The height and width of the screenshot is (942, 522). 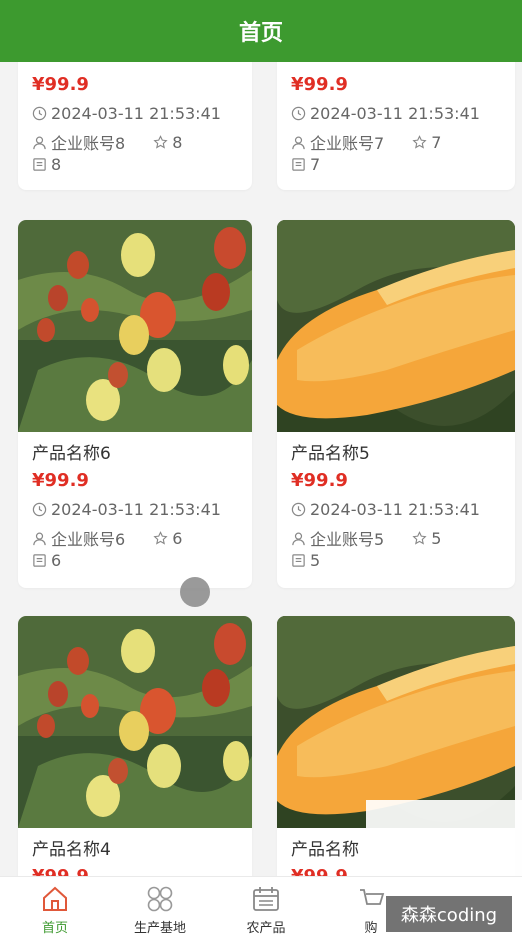 What do you see at coordinates (347, 539) in the screenshot?
I see `product-account: 企业账号5` at bounding box center [347, 539].